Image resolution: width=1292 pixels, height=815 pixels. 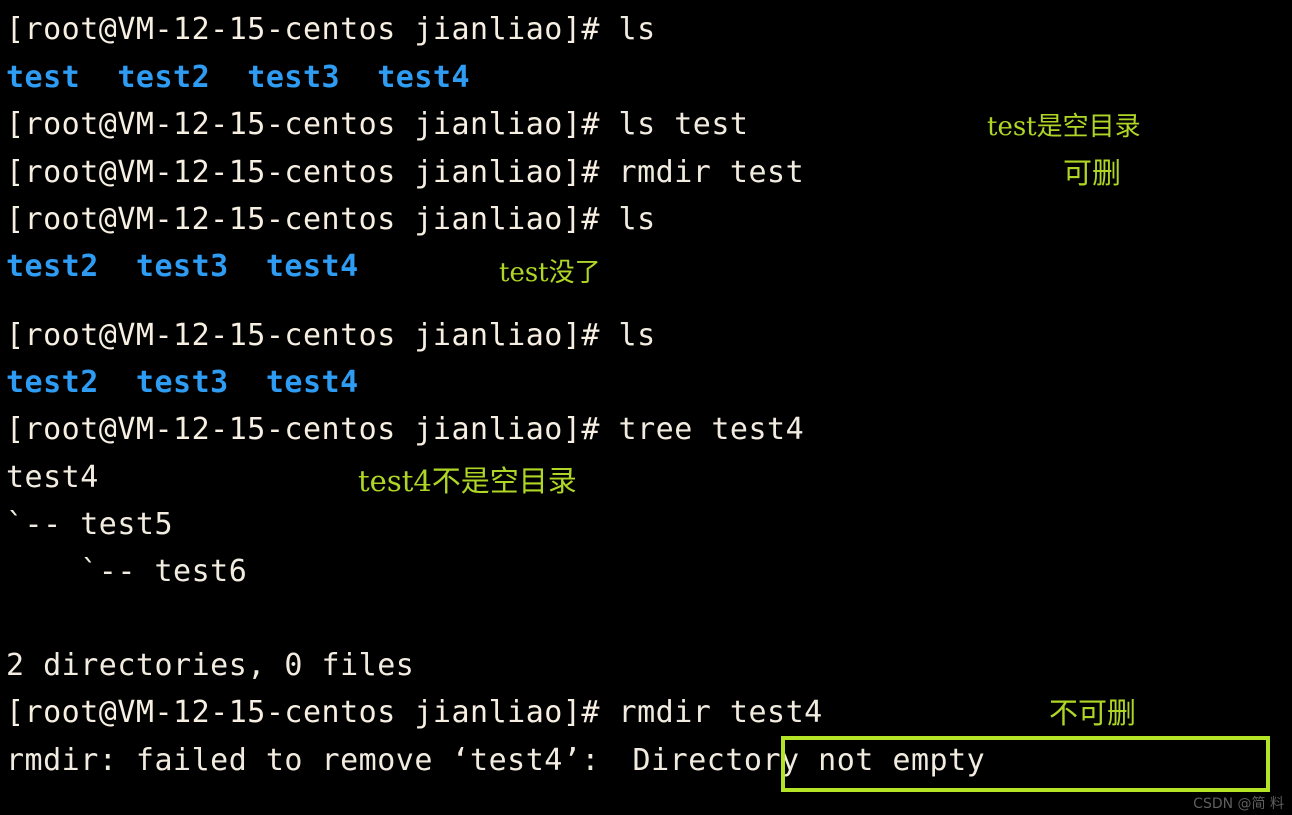 I want to click on directory-listing: test test2 test3 test4, so click(x=238, y=77).